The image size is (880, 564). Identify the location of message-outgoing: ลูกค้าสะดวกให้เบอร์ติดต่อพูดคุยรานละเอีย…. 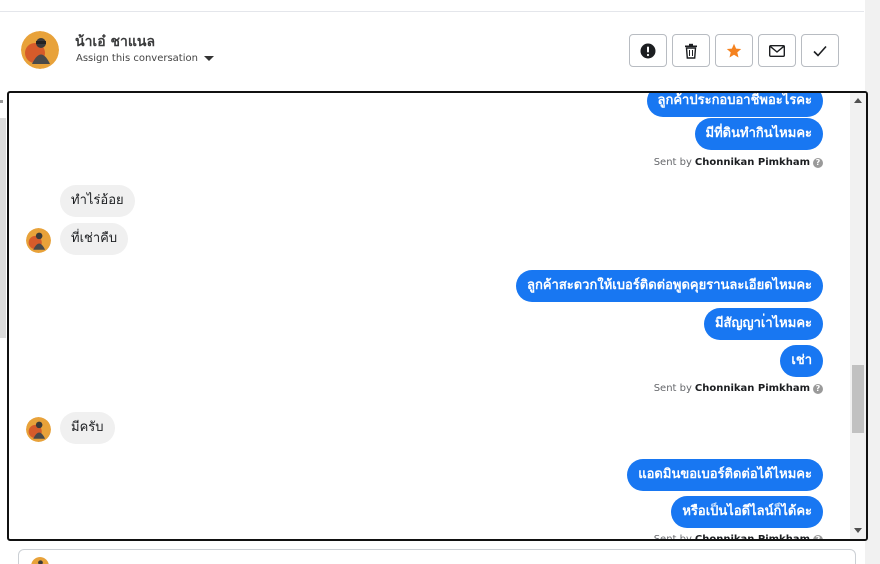
(669, 286).